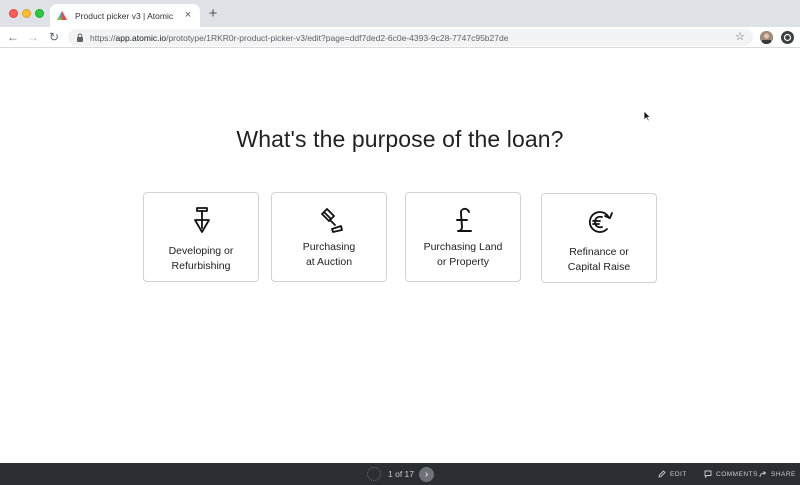  What do you see at coordinates (374, 474) in the screenshot?
I see `previous-page-button` at bounding box center [374, 474].